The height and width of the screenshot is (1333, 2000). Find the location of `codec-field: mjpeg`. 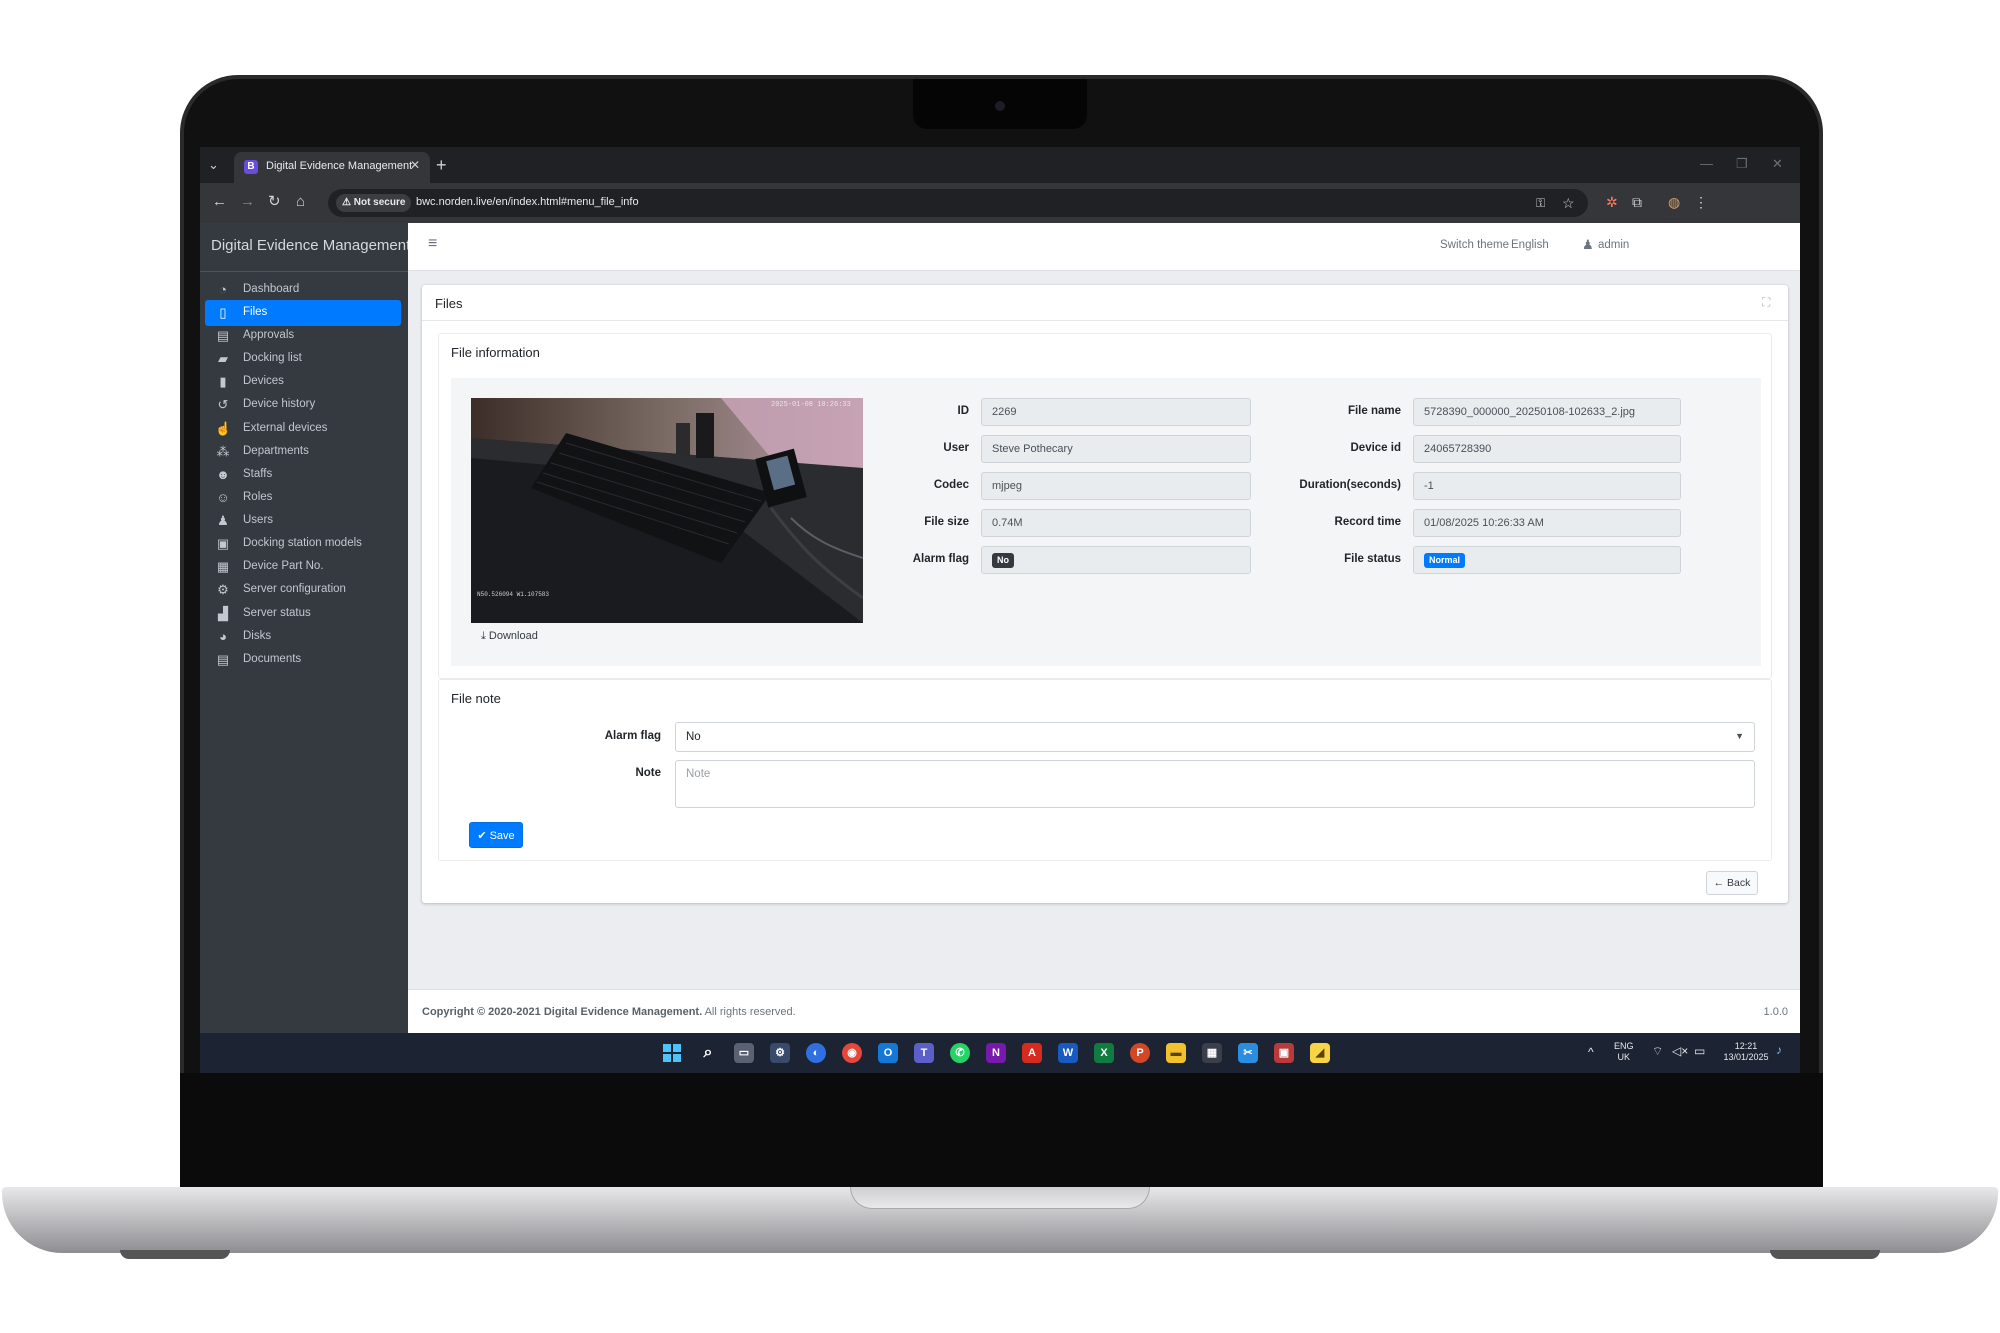

codec-field: mjpeg is located at coordinates (1116, 486).